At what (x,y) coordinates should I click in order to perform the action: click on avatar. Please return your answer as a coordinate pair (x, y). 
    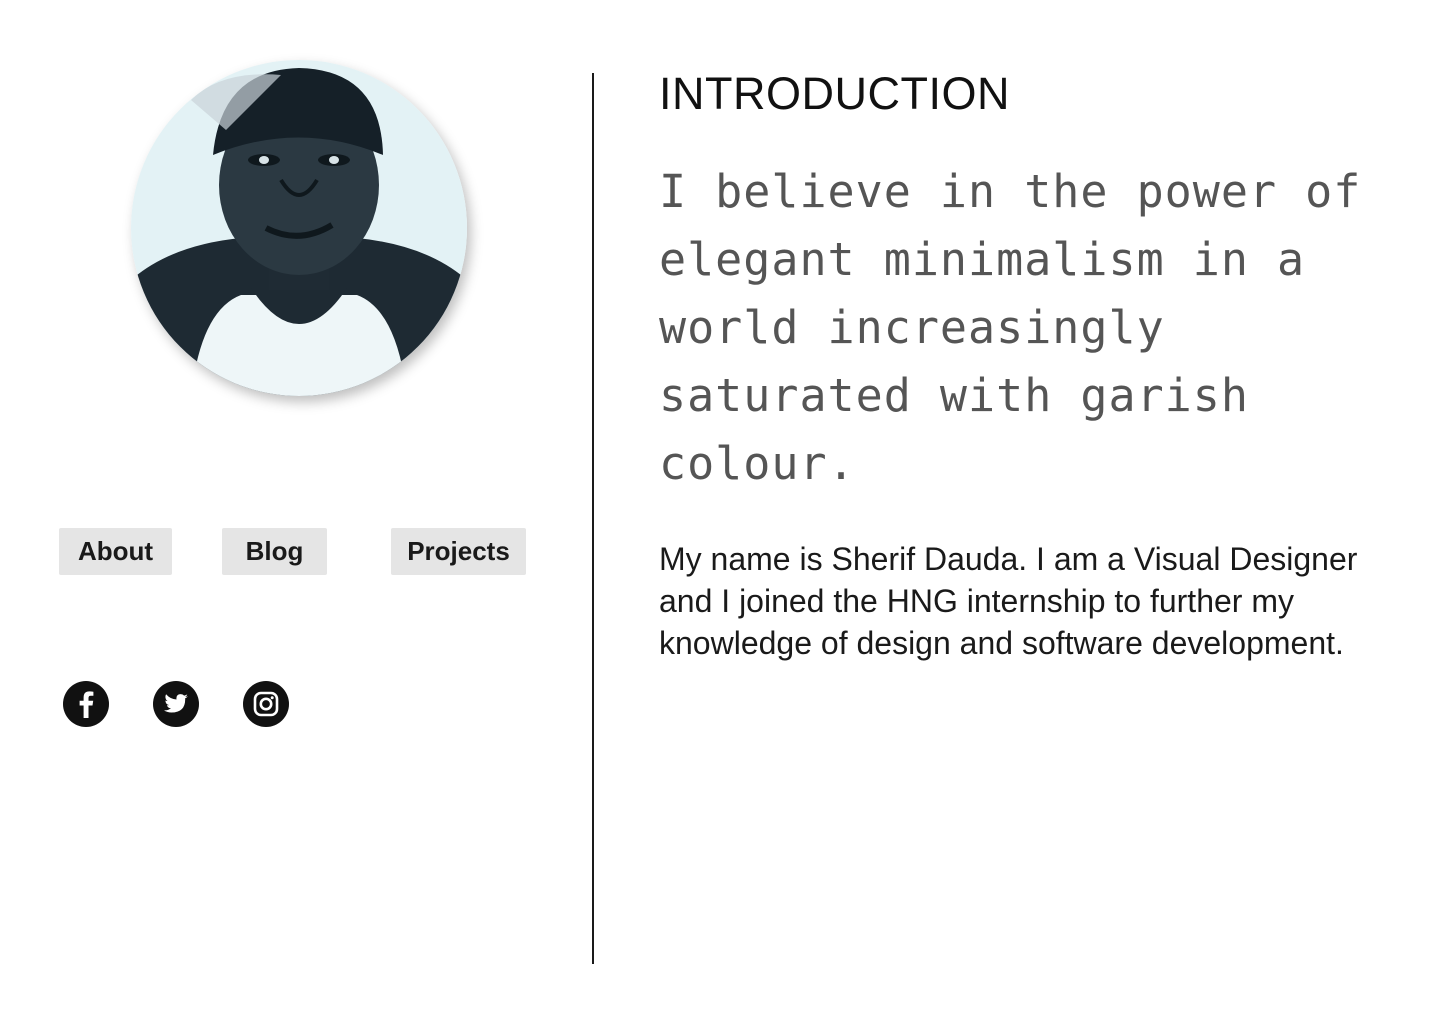
    Looking at the image, I should click on (299, 228).